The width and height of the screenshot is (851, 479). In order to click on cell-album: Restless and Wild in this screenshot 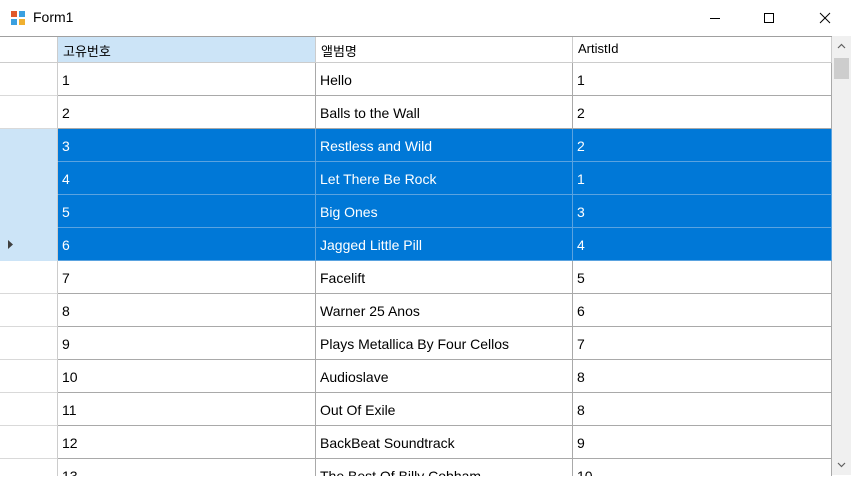, I will do `click(444, 145)`.